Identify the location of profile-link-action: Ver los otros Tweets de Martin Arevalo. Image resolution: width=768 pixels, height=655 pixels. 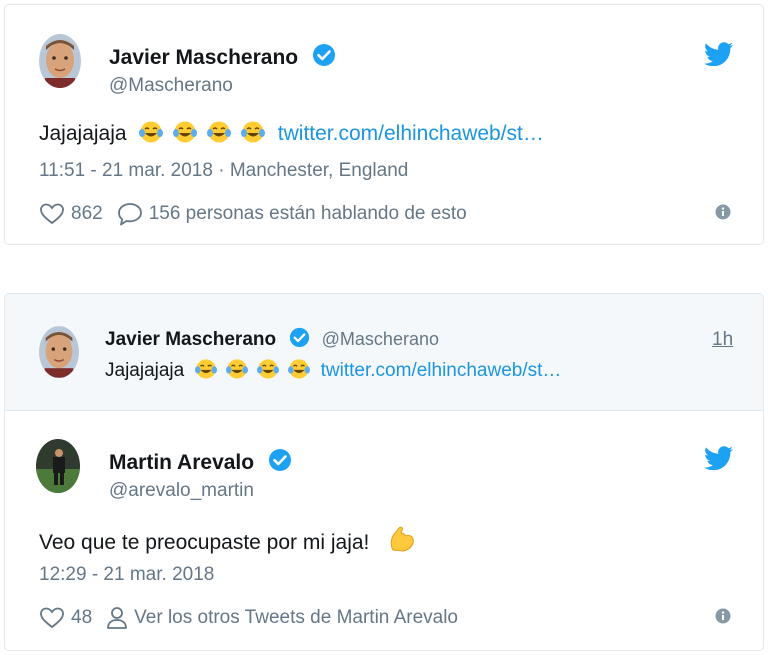
(282, 618).